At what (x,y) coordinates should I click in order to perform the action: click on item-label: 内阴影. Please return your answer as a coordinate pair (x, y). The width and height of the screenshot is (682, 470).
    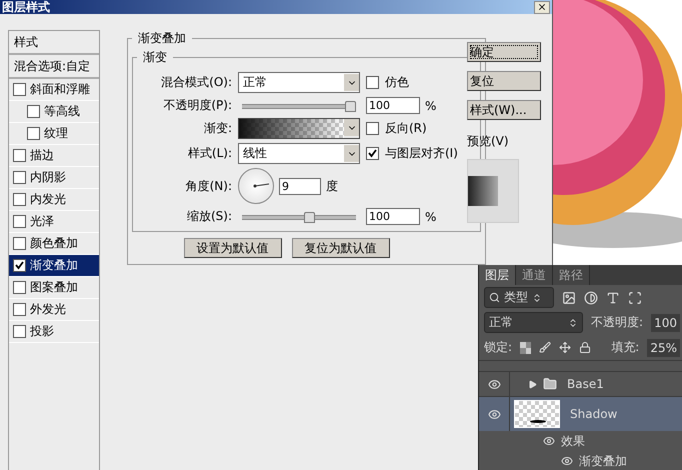
    Looking at the image, I should click on (48, 177).